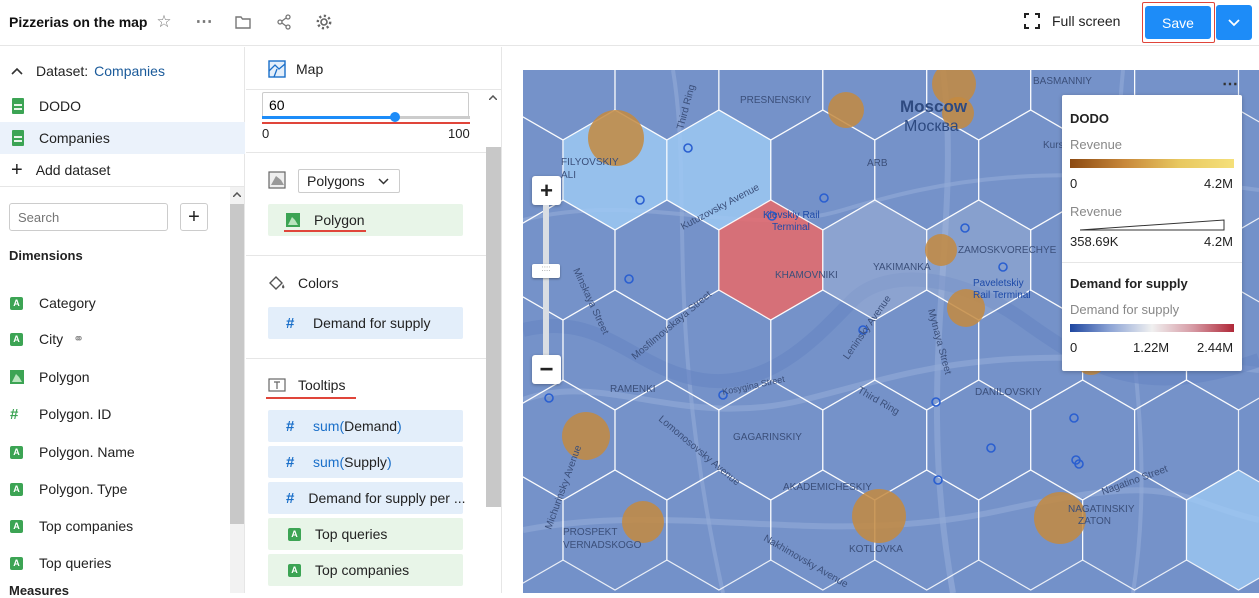 Image resolution: width=1259 pixels, height=598 pixels. What do you see at coordinates (902, 267) in the screenshot?
I see `map-label: YAKIMANKA` at bounding box center [902, 267].